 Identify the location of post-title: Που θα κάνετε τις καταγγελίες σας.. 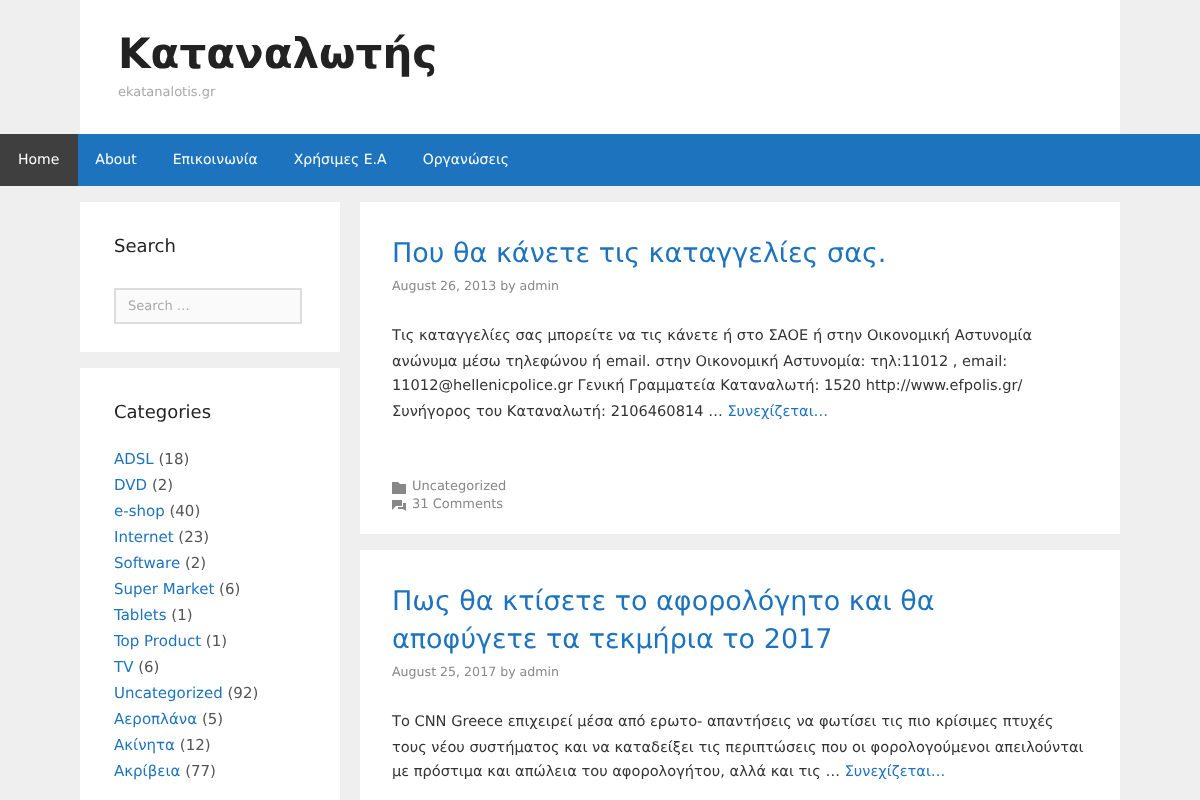
(740, 255).